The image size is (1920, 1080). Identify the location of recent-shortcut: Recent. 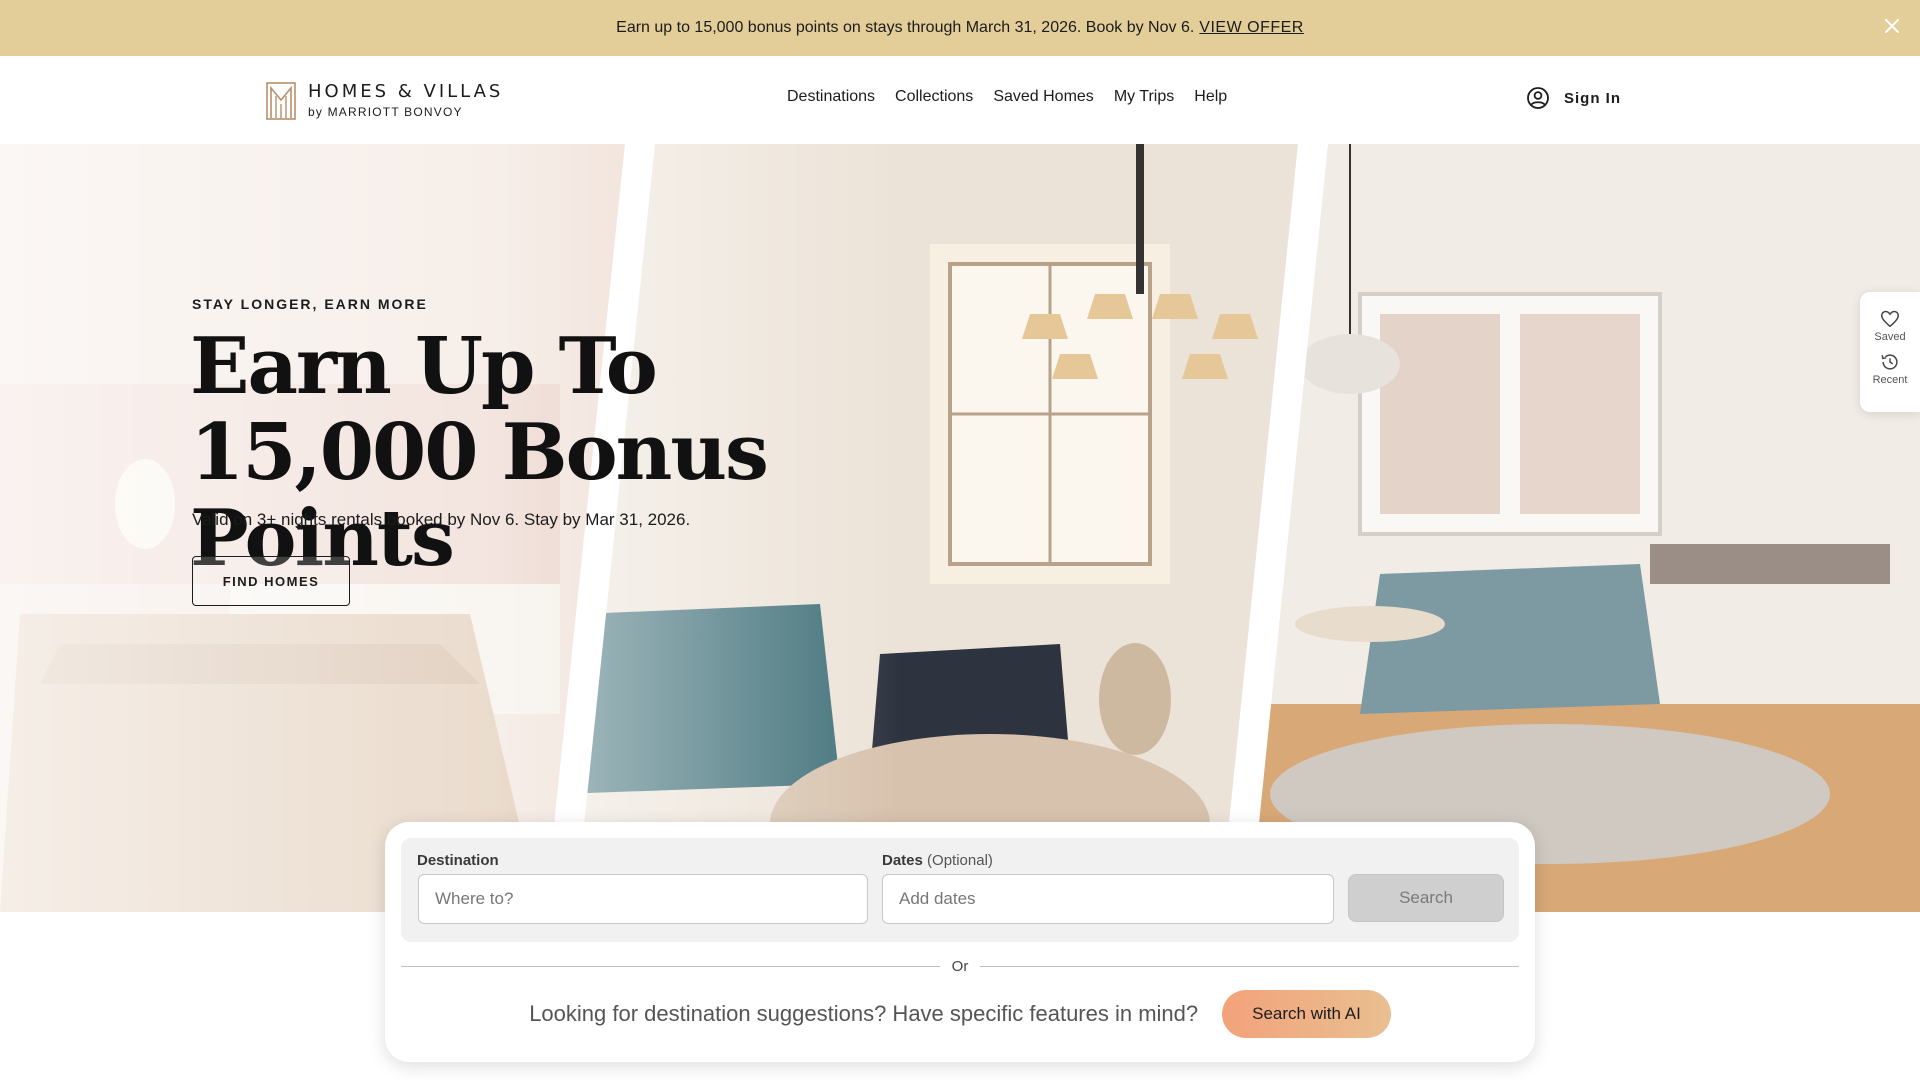
(1890, 368).